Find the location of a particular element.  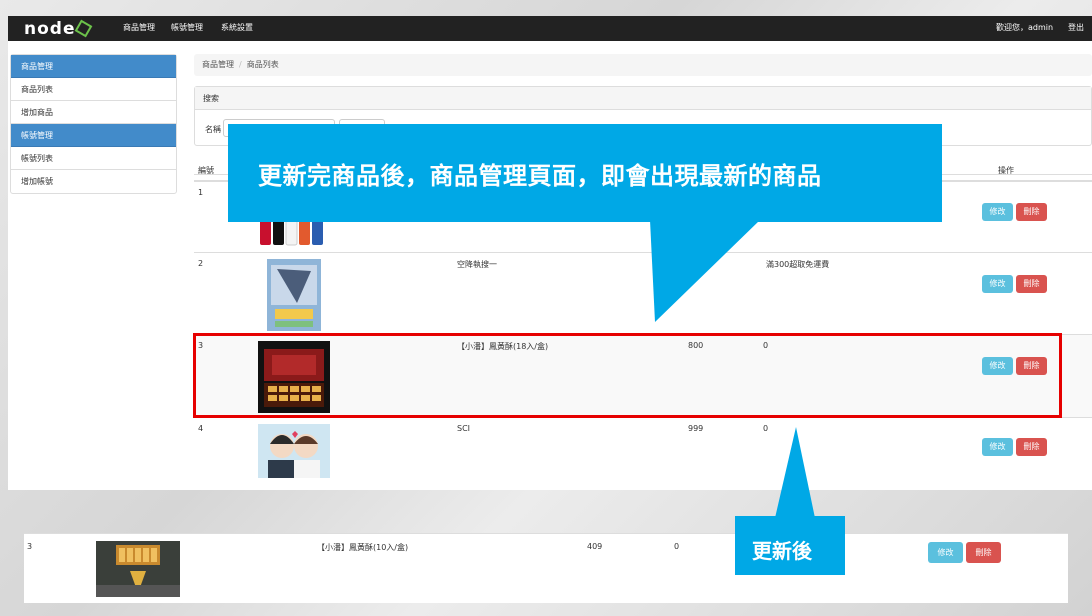

product-name: 【小潘】鳳黃酥(10入/盒) is located at coordinates (363, 547).